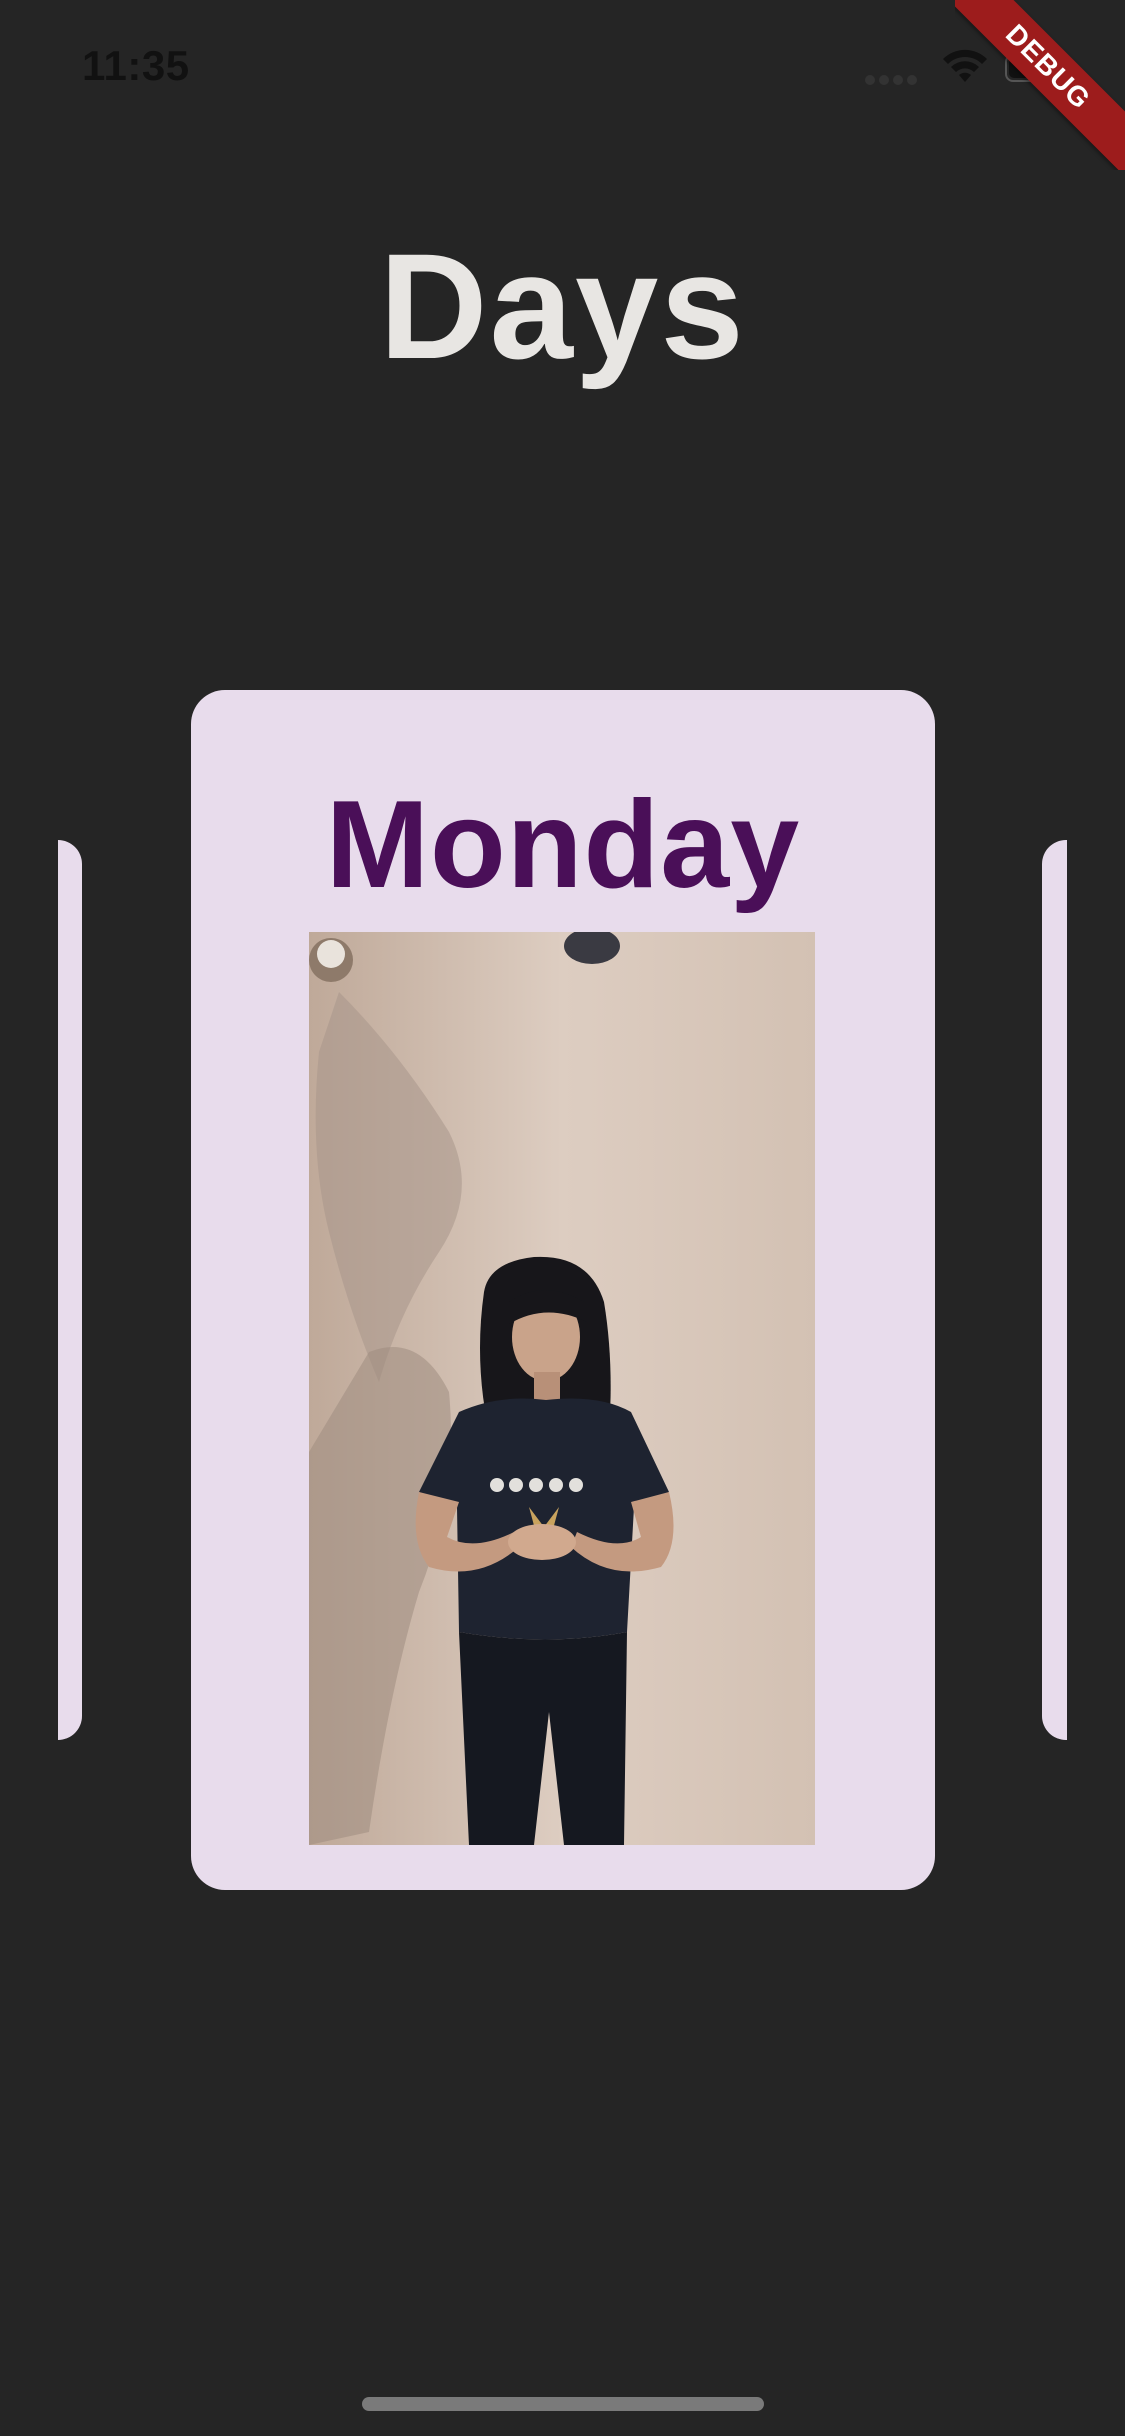 Image resolution: width=1125 pixels, height=2436 pixels. I want to click on debug-banner-label: DEBUG, so click(1040, 85).